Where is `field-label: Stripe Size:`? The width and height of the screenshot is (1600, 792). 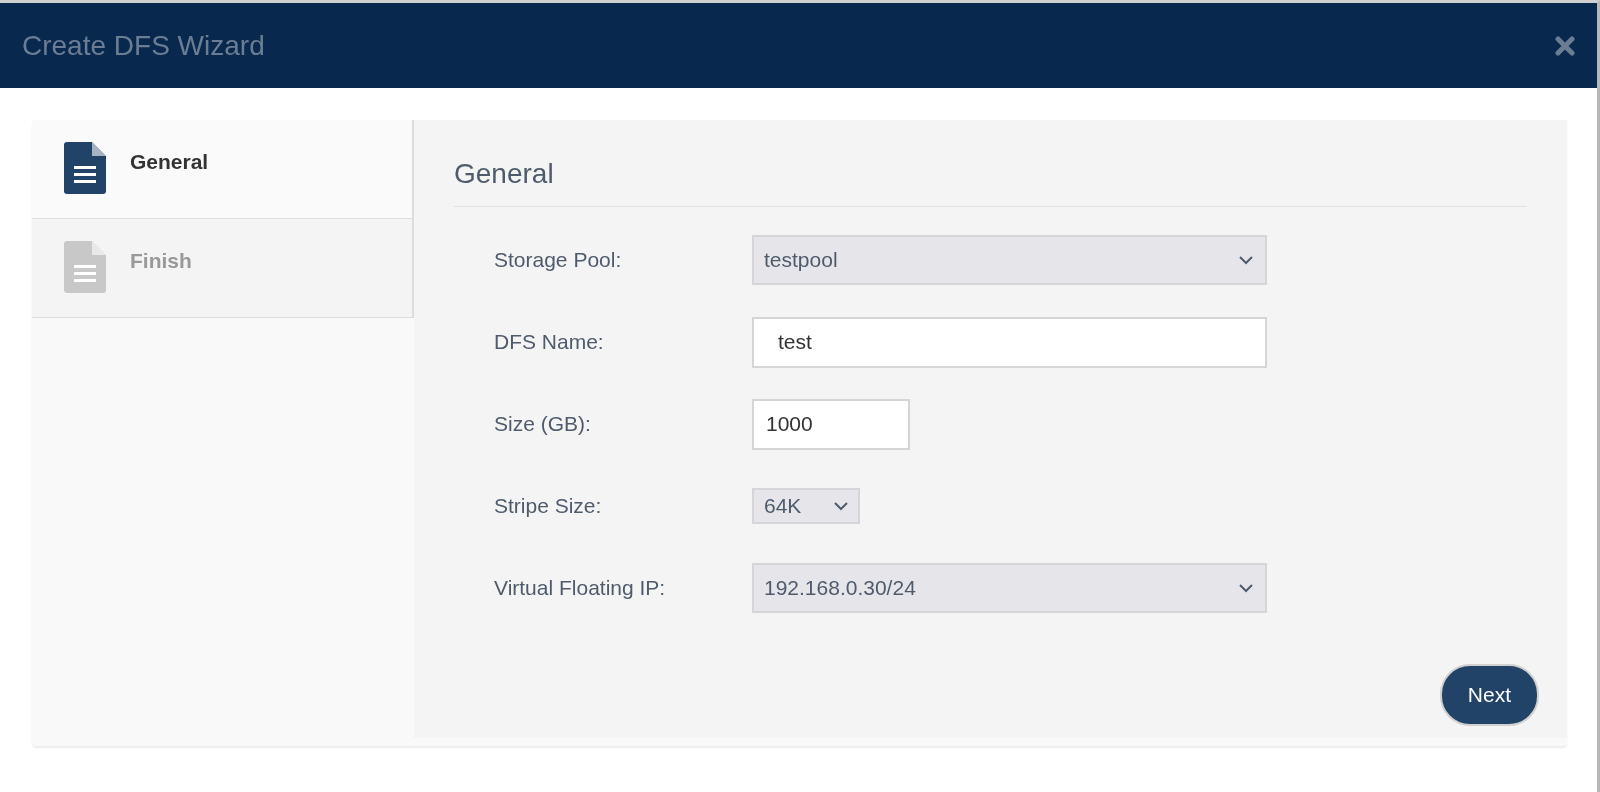 field-label: Stripe Size: is located at coordinates (548, 506).